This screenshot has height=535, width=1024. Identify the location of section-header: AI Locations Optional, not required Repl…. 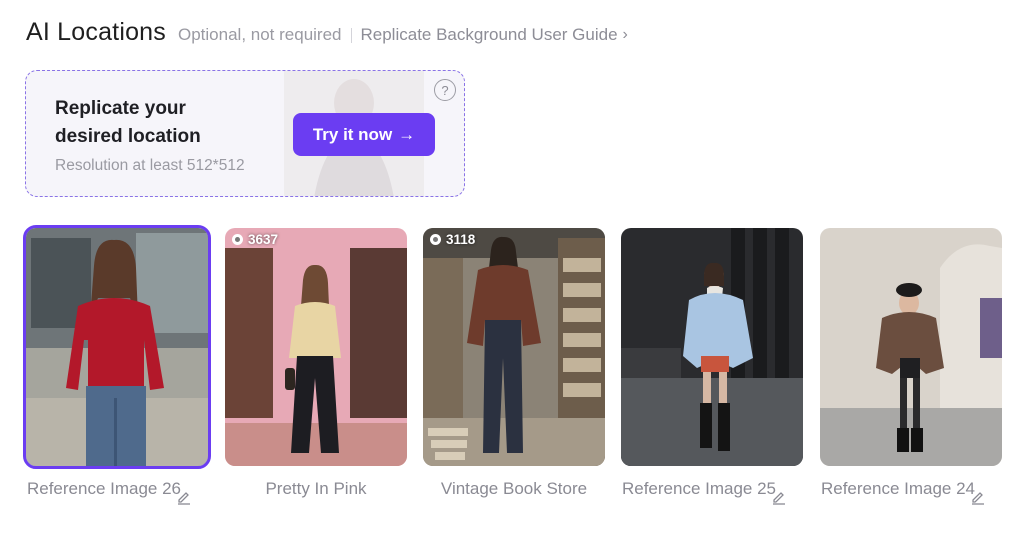
(327, 32).